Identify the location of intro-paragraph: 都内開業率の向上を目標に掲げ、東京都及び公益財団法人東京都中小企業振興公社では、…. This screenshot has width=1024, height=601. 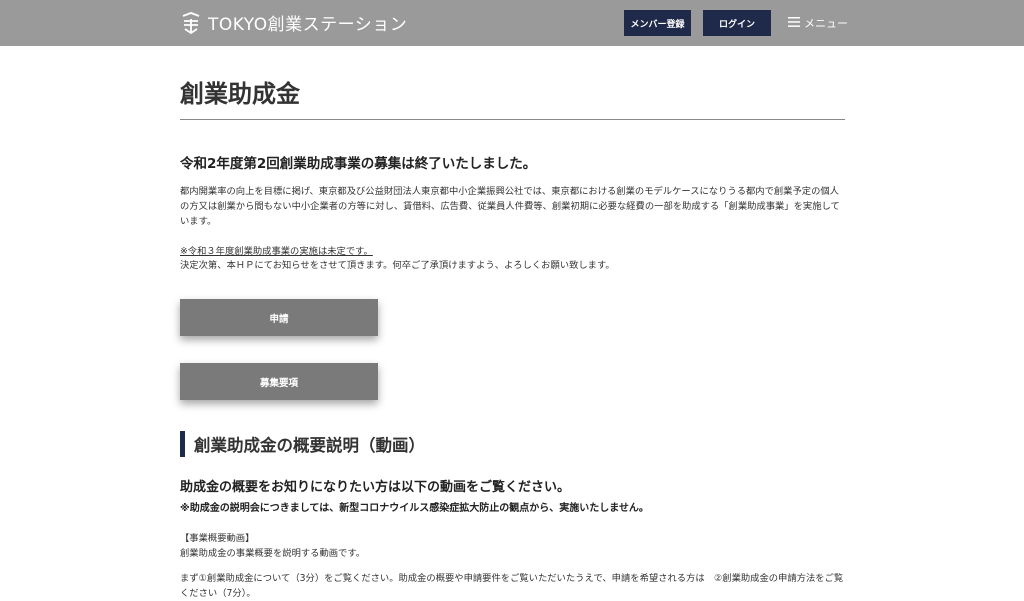
(510, 206).